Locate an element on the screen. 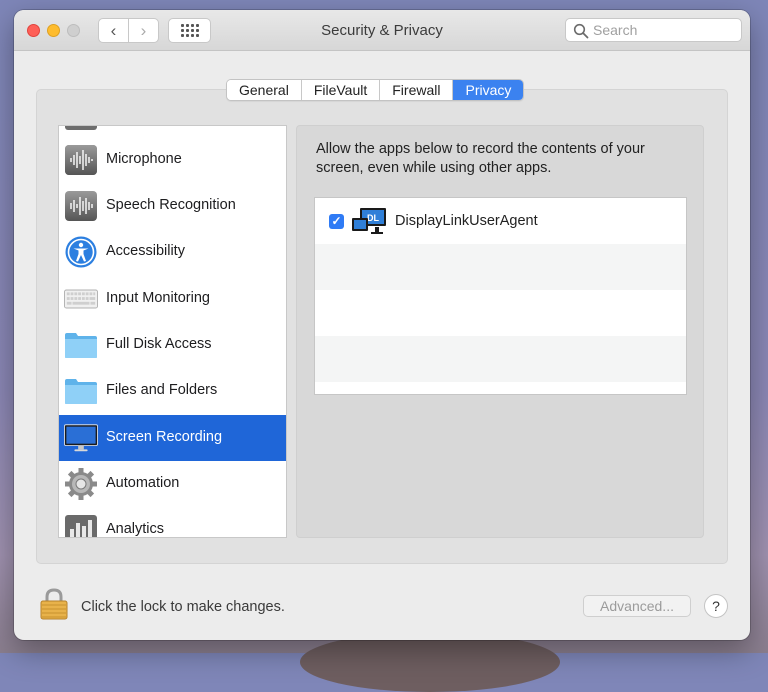 This screenshot has width=768, height=692. search-icon is located at coordinates (581, 31).